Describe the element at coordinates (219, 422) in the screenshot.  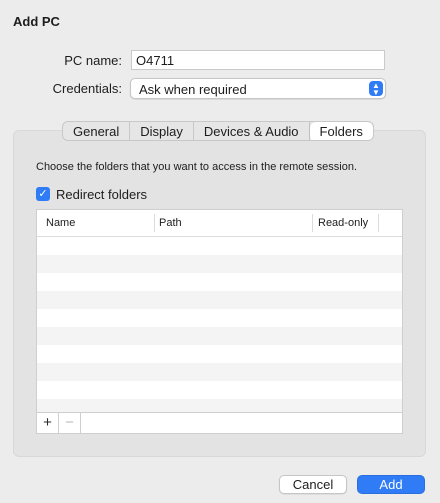
I see `table-footer: + −` at that location.